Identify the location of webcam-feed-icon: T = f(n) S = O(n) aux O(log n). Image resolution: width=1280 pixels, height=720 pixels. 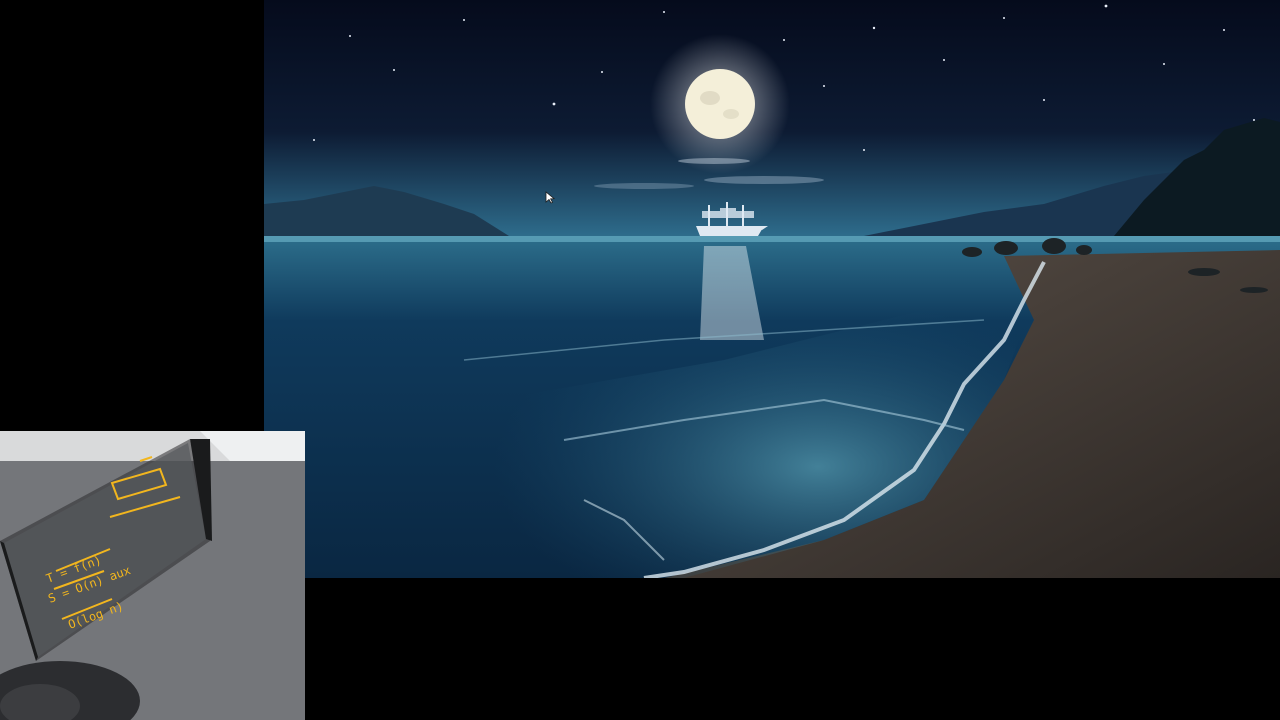
(152, 575).